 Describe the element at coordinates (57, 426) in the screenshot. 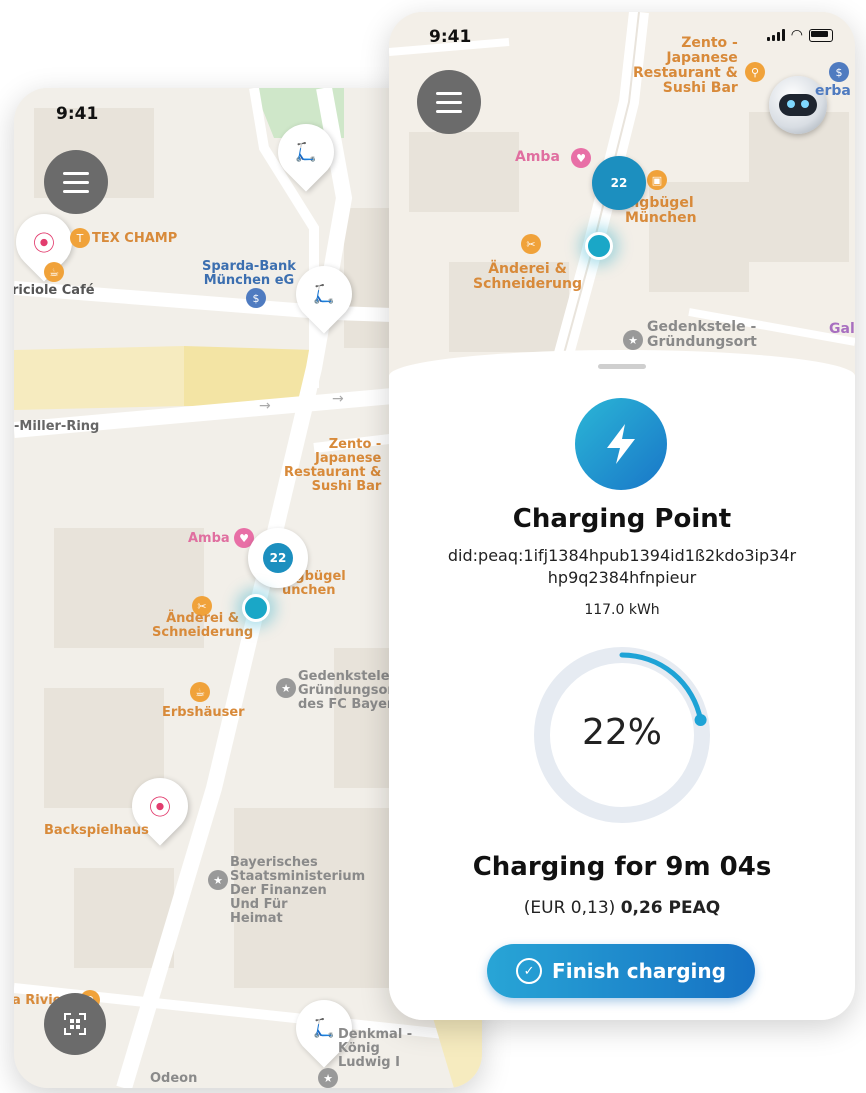

I see `map-label-street: -Miller-Ring` at that location.